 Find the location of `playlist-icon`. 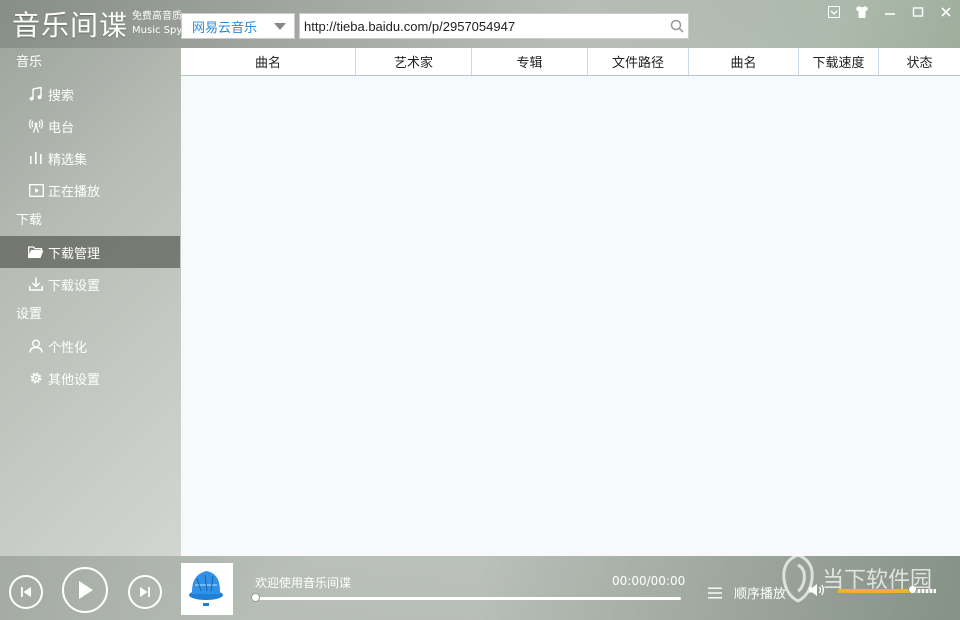

playlist-icon is located at coordinates (715, 593).